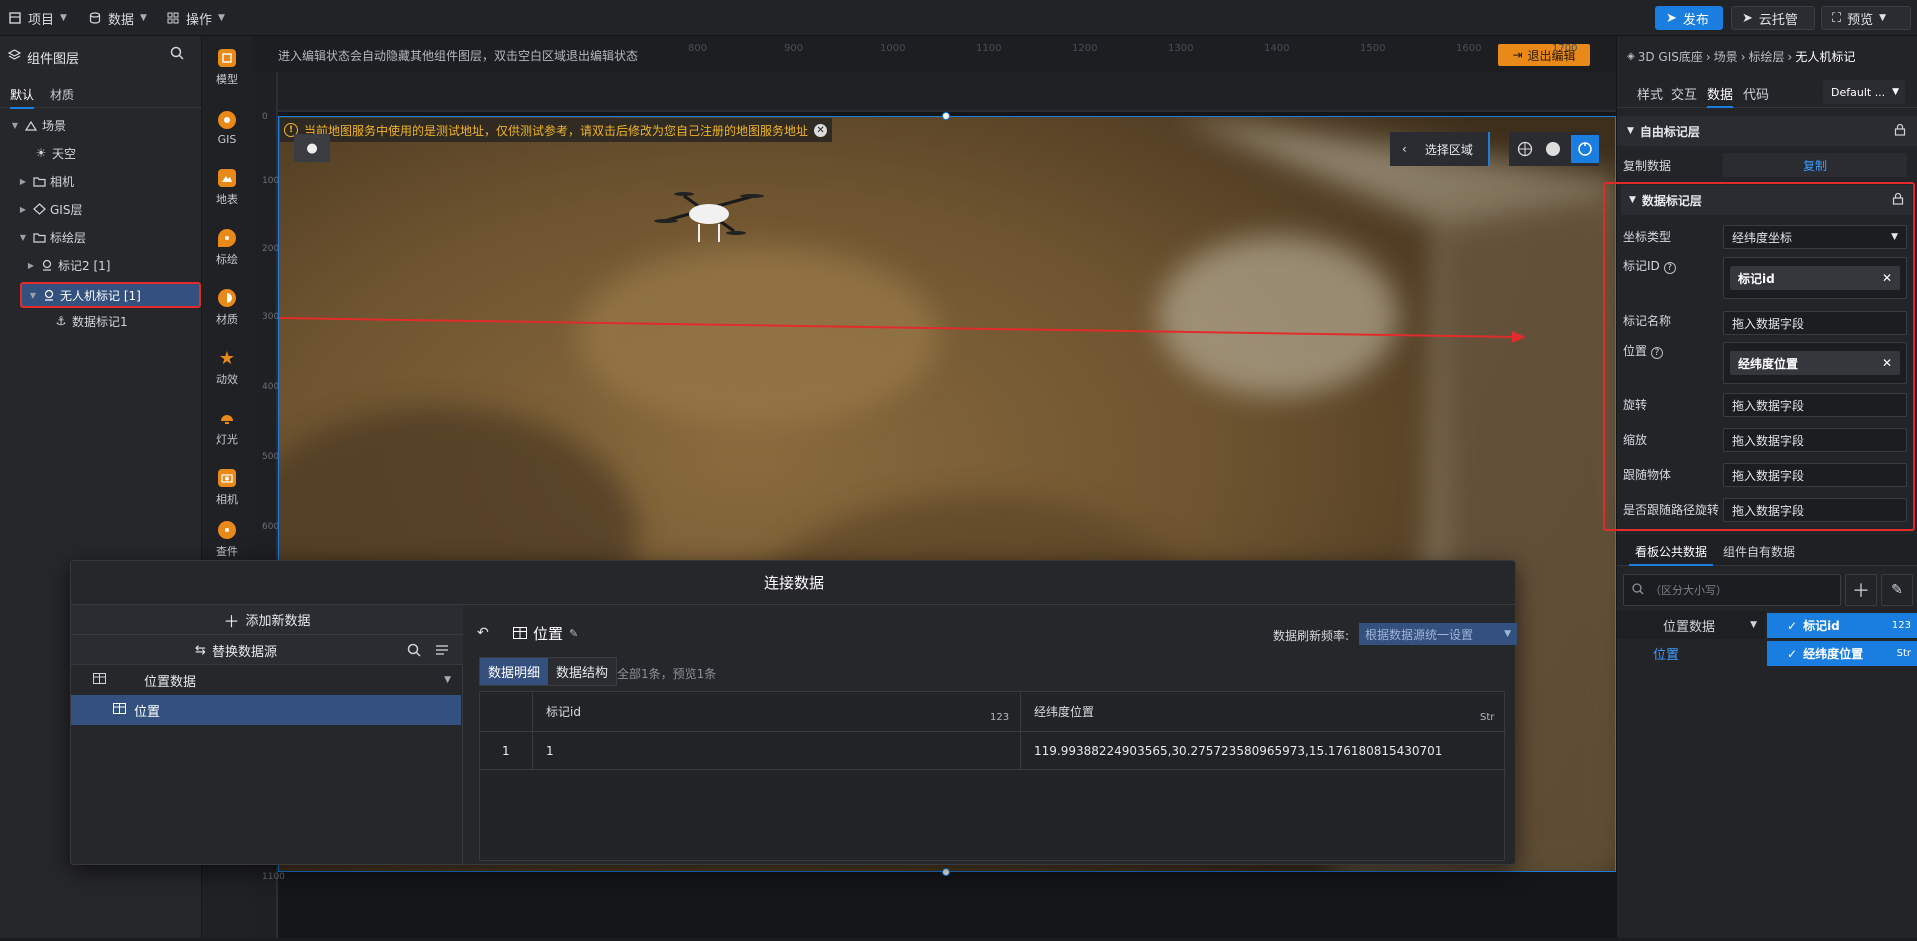  Describe the element at coordinates (227, 68) in the screenshot. I see `icon-bar-model: 模型` at that location.